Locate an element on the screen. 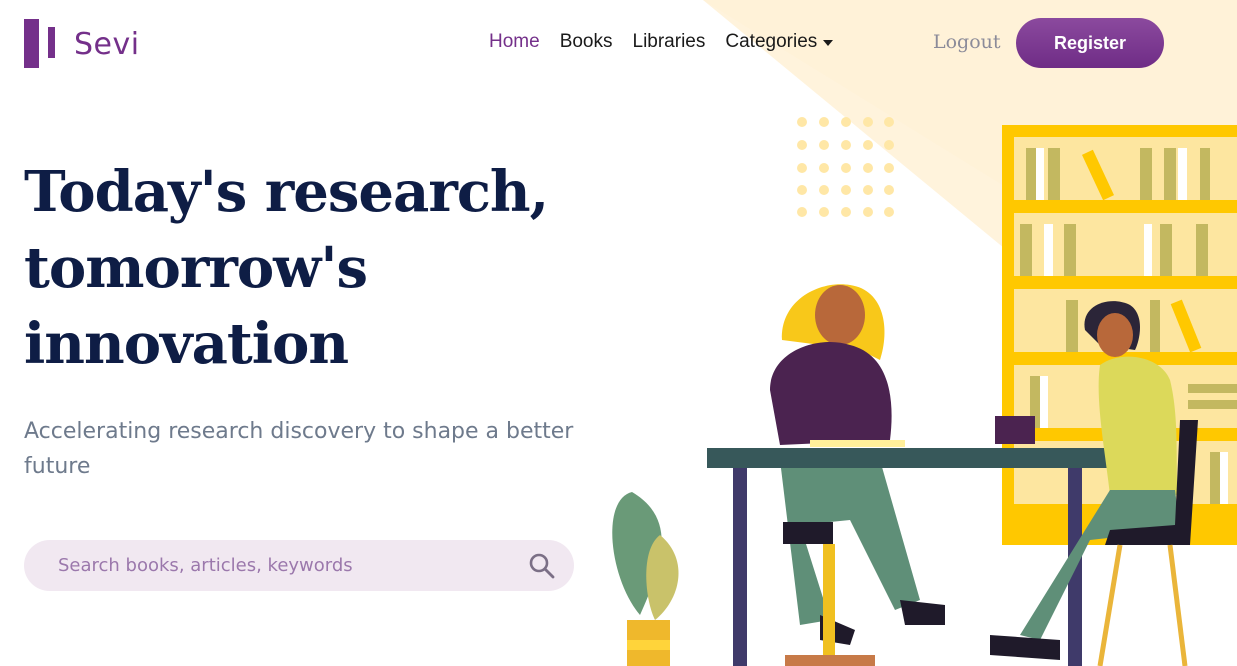  register-button: Register is located at coordinates (1090, 43).